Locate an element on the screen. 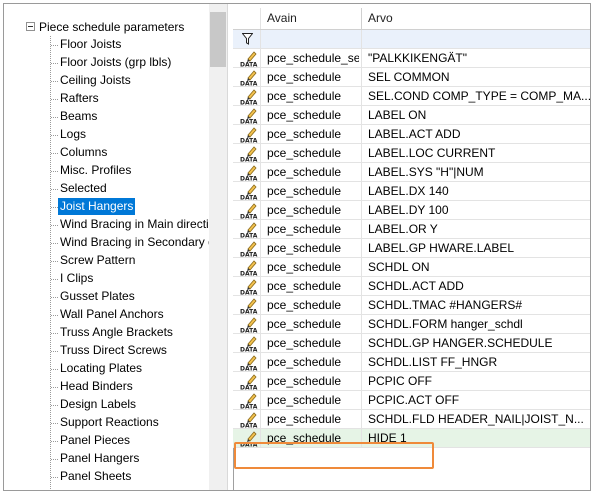 The image size is (596, 495). table-row: DATA pce_schedule SCHDL ON is located at coordinates (411, 268).